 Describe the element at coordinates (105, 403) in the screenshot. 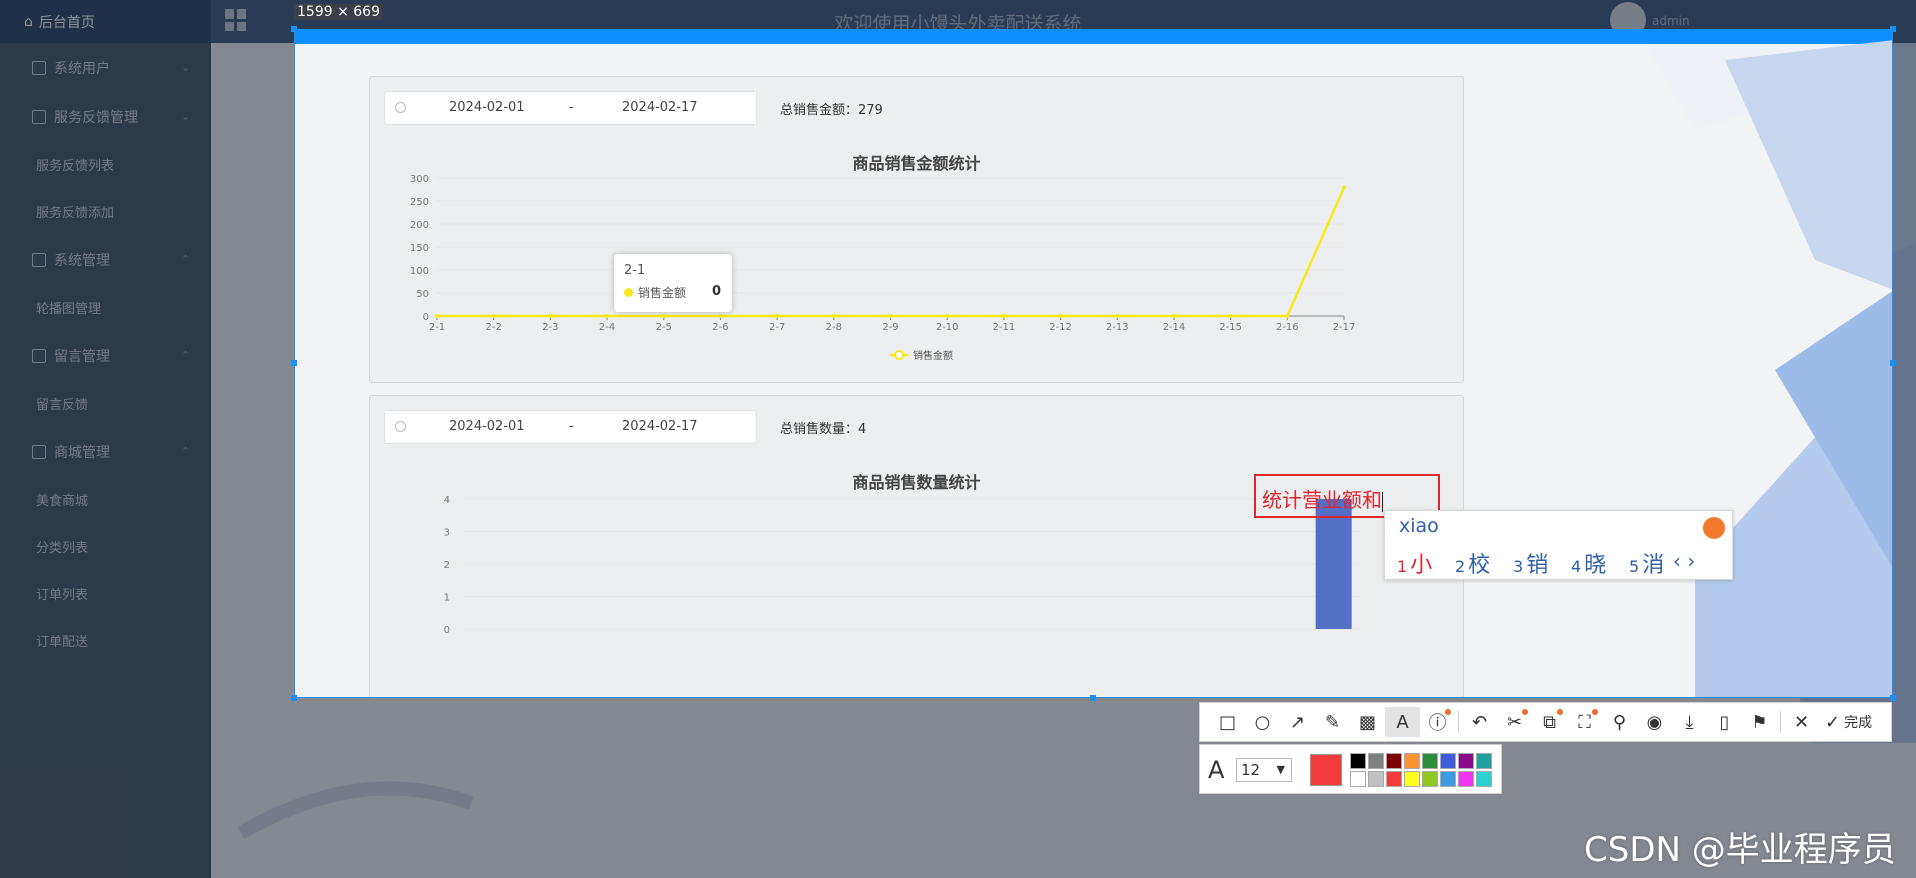

I see `sidebar-subitem: 留言反馈` at that location.